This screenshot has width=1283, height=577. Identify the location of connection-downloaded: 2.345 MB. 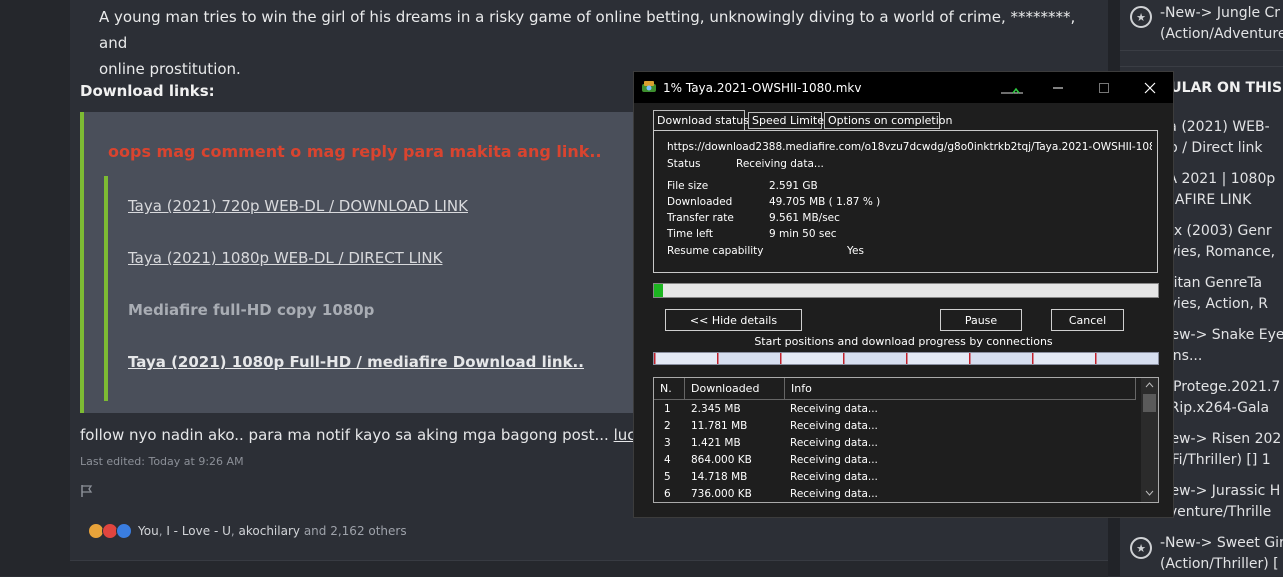
(716, 409).